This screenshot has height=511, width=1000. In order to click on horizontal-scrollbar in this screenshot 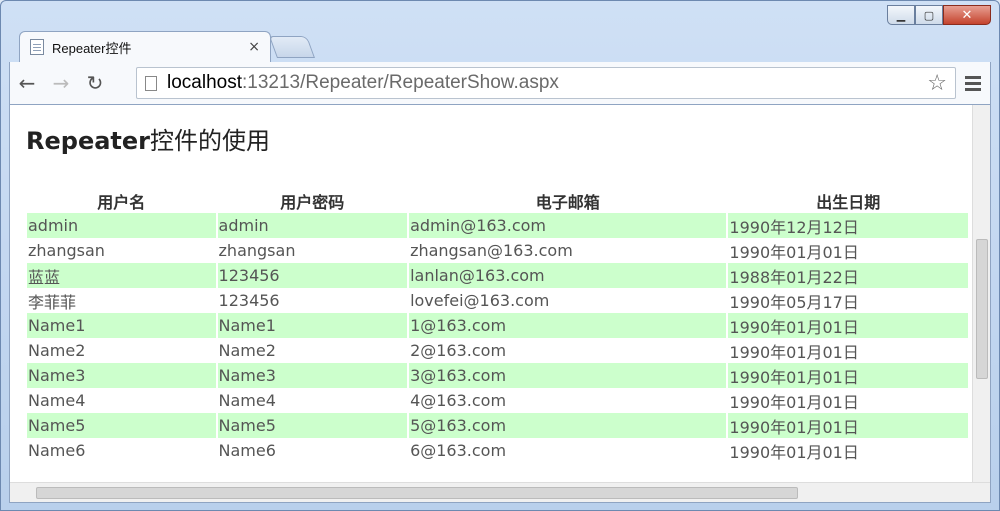, I will do `click(500, 492)`.